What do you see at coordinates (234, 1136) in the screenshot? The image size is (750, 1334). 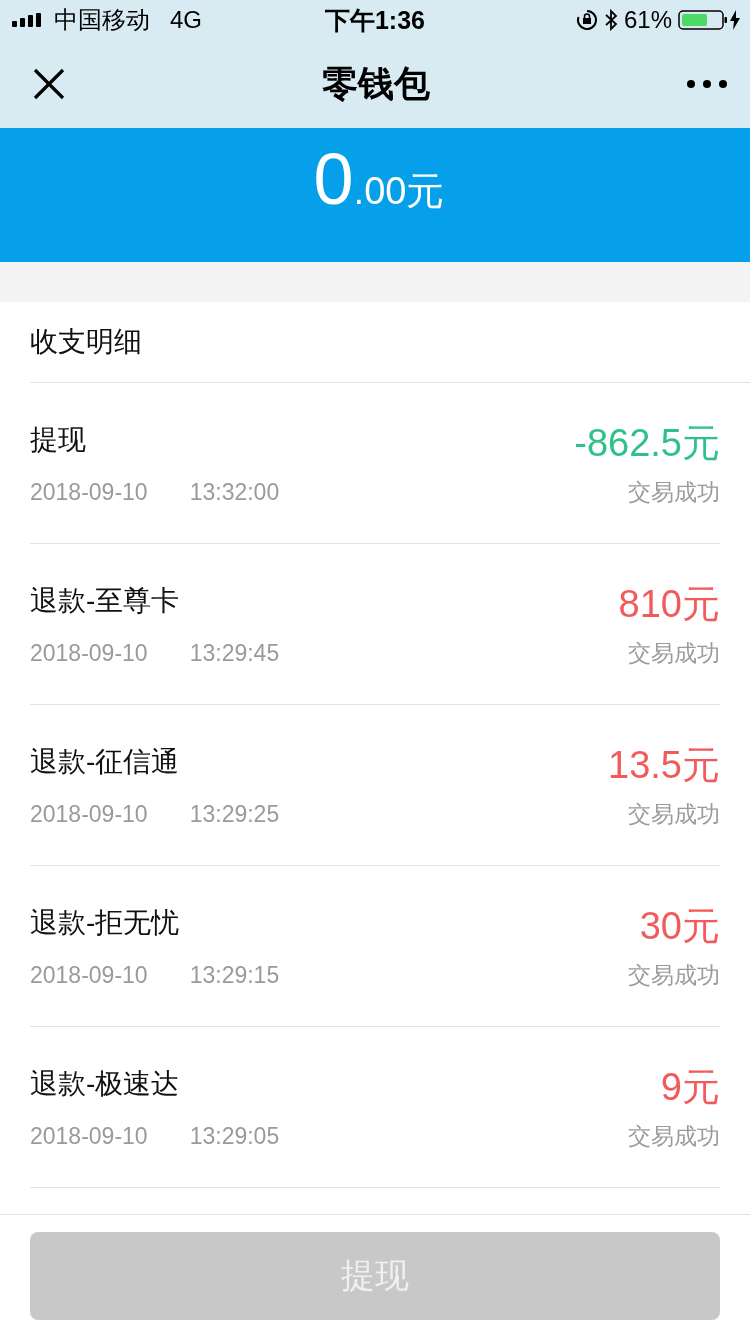 I see `transaction-time: 13:29:05` at bounding box center [234, 1136].